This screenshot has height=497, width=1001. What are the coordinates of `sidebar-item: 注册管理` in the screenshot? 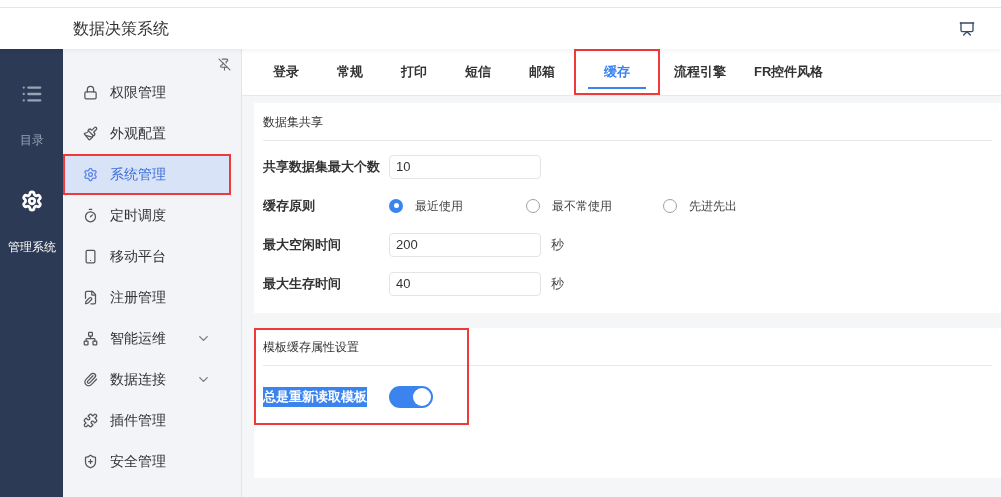 It's located at (147, 297).